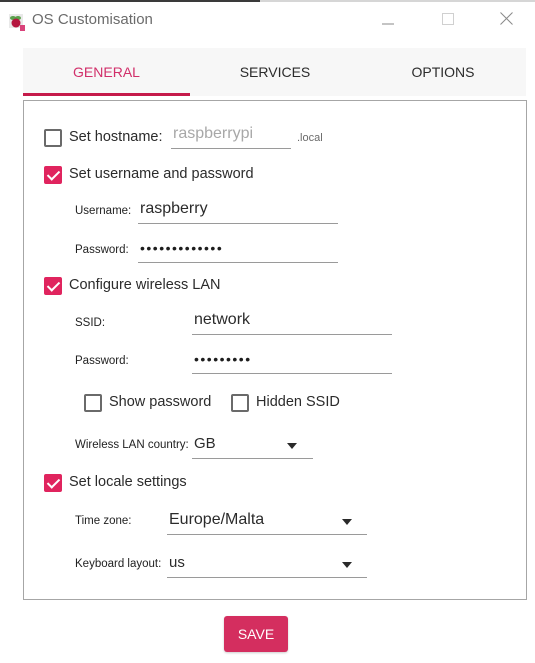  Describe the element at coordinates (298, 402) in the screenshot. I see `hidden-ssid-label: Hidden SSID` at that location.